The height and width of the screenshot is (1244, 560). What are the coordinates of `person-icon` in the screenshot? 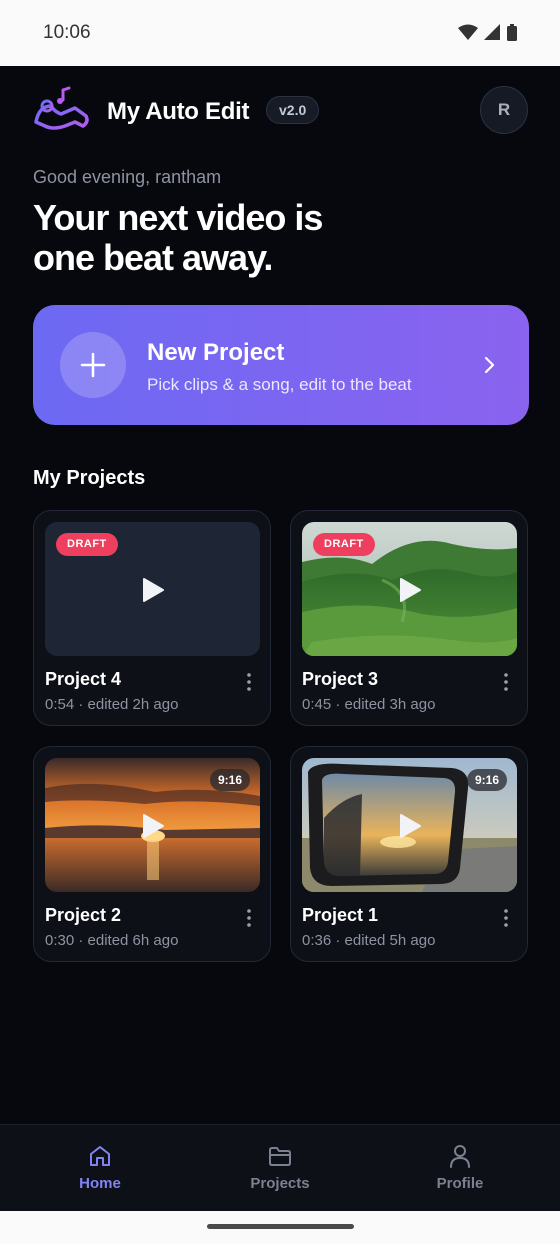 It's located at (460, 1156).